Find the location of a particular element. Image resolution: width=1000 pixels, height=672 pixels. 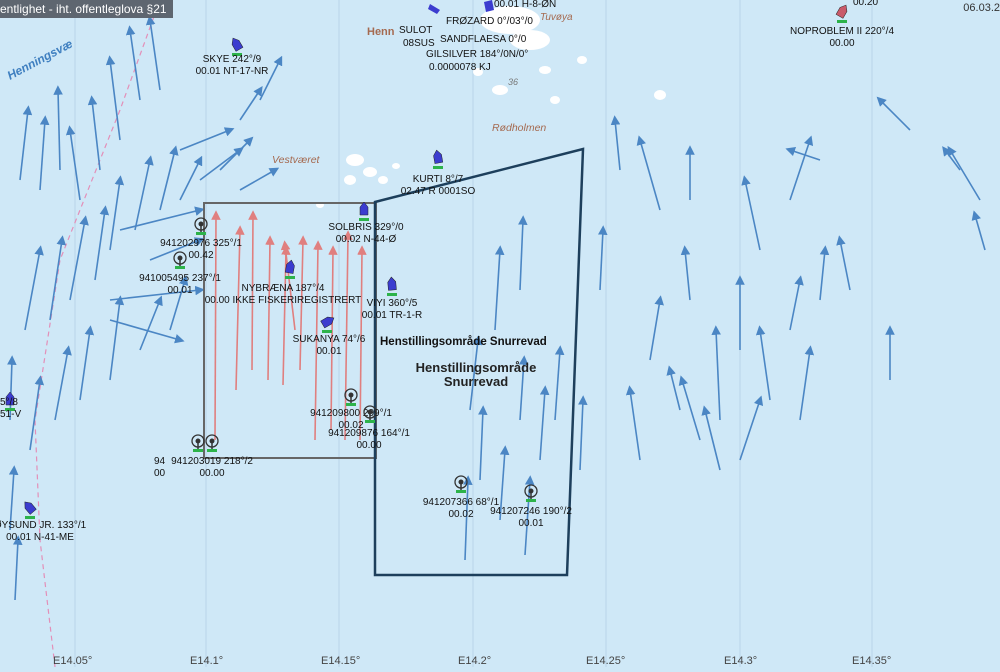

vessel-noproblem: NOPROBLEM II 220°/400.00 is located at coordinates (842, 26).